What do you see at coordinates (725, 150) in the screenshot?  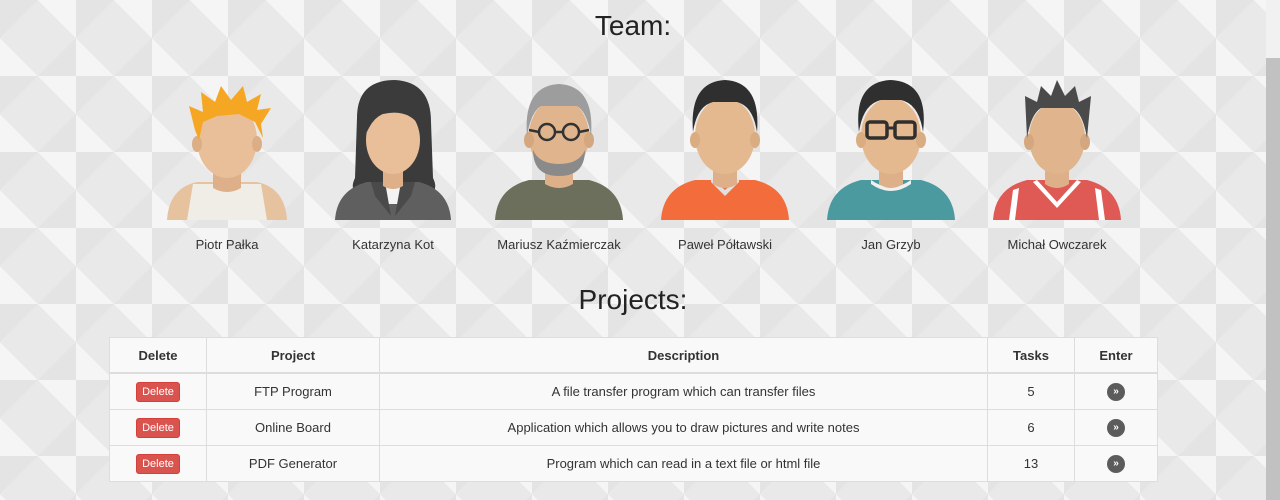 I see `man-orange-shirt-avatar-icon` at bounding box center [725, 150].